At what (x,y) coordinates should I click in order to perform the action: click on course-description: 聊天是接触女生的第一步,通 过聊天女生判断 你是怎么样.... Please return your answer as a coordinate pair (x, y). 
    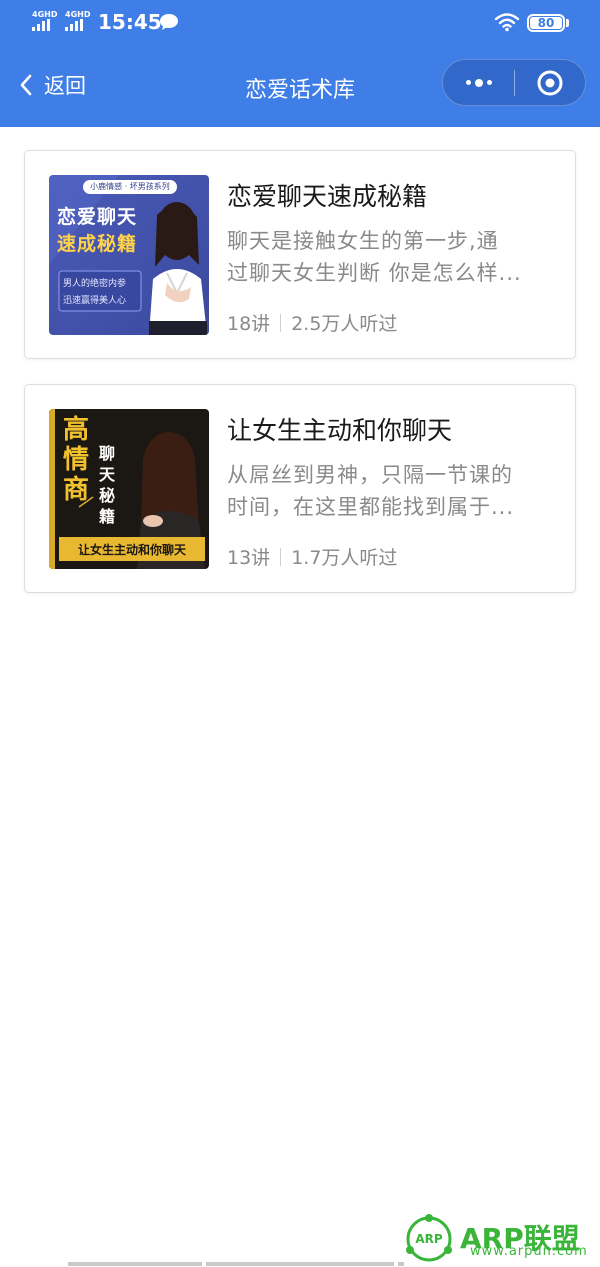
    Looking at the image, I should click on (392, 257).